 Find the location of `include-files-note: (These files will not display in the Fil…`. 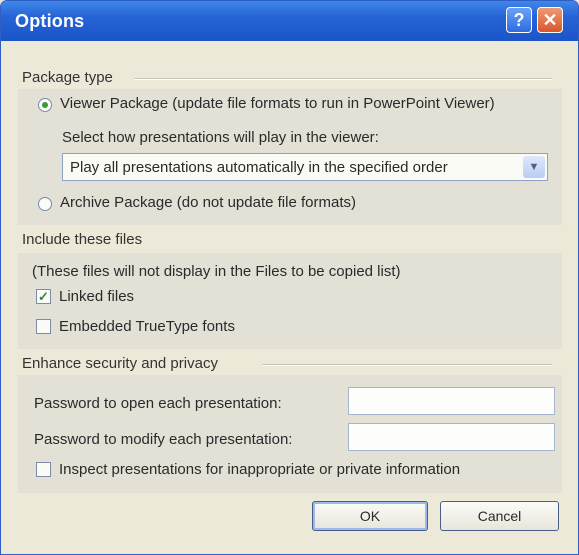

include-files-note: (These files will not display in the Fil… is located at coordinates (216, 271).